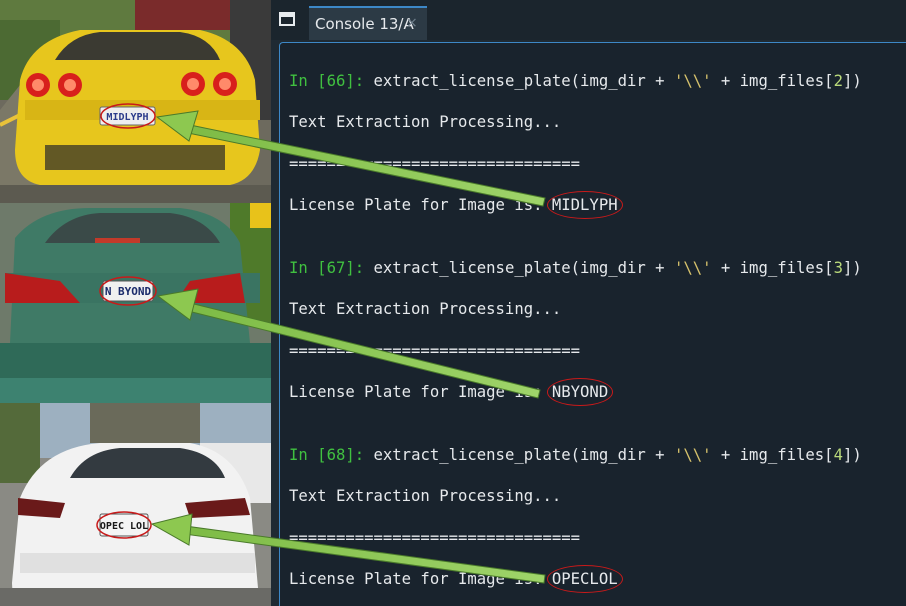 The image size is (906, 606). What do you see at coordinates (124, 526) in the screenshot?
I see `plate-text-3: OPEC LOL` at bounding box center [124, 526].